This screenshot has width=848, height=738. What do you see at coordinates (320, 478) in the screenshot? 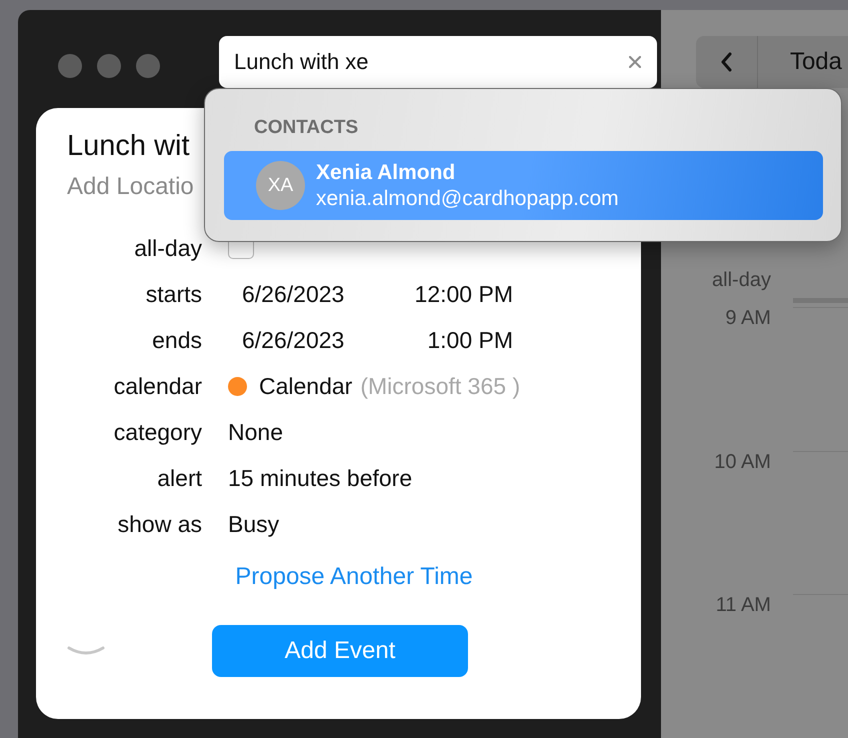
I see `field-value: 15 minutes before` at bounding box center [320, 478].